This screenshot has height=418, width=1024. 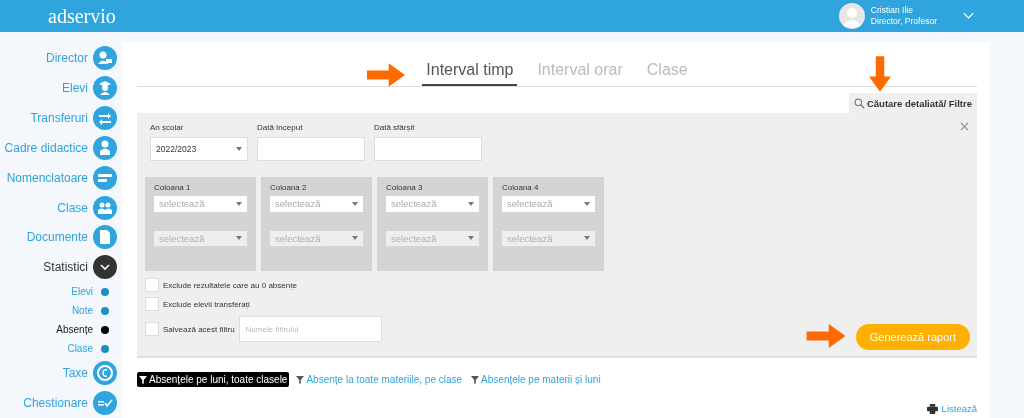 I want to click on field-label: An școlar, so click(x=167, y=127).